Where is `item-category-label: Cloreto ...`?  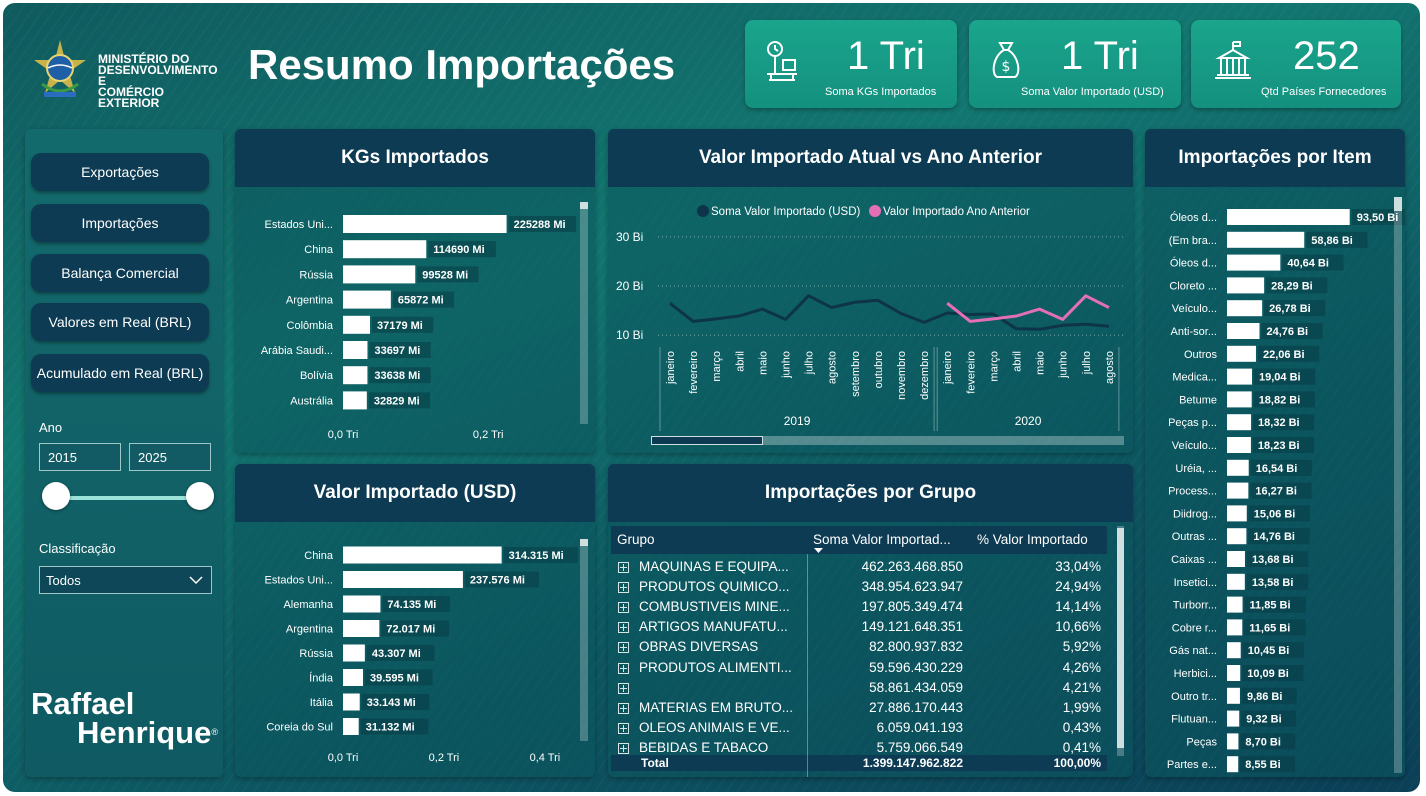 item-category-label: Cloreto ... is located at coordinates (1193, 286).